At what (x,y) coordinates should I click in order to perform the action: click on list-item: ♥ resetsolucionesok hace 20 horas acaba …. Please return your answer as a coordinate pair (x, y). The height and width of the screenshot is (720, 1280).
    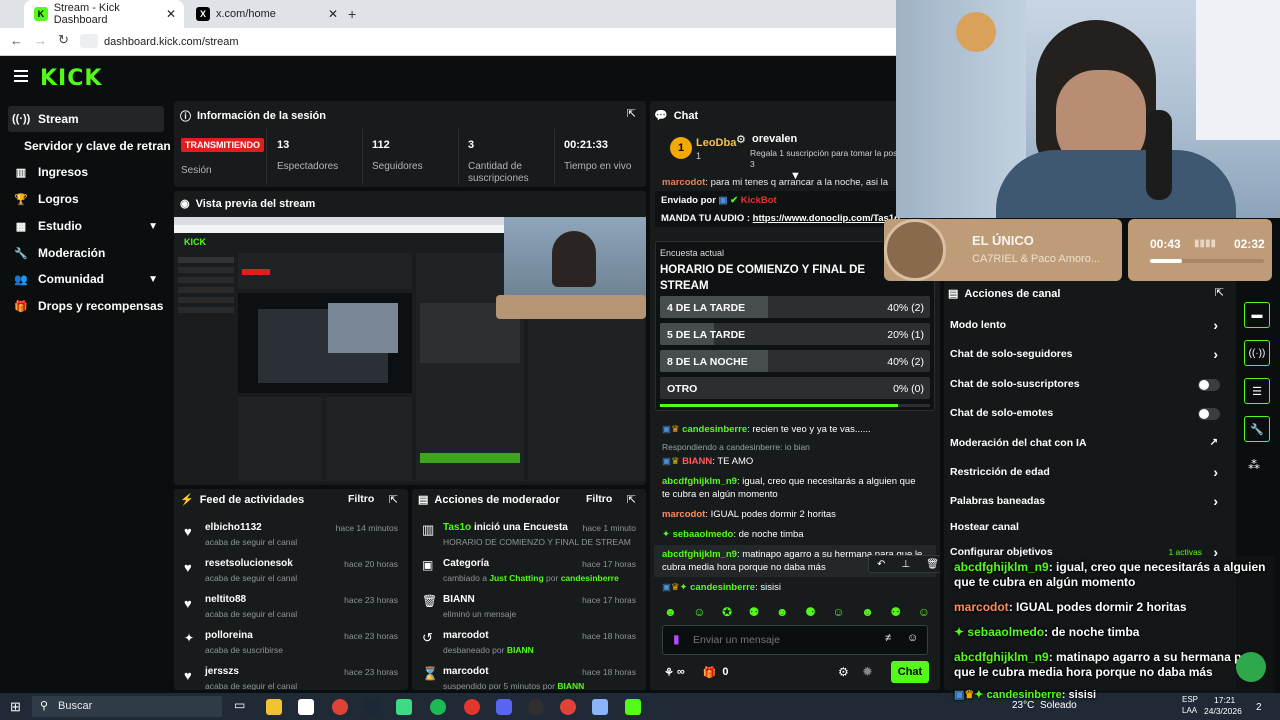
    Looking at the image, I should click on (291, 573).